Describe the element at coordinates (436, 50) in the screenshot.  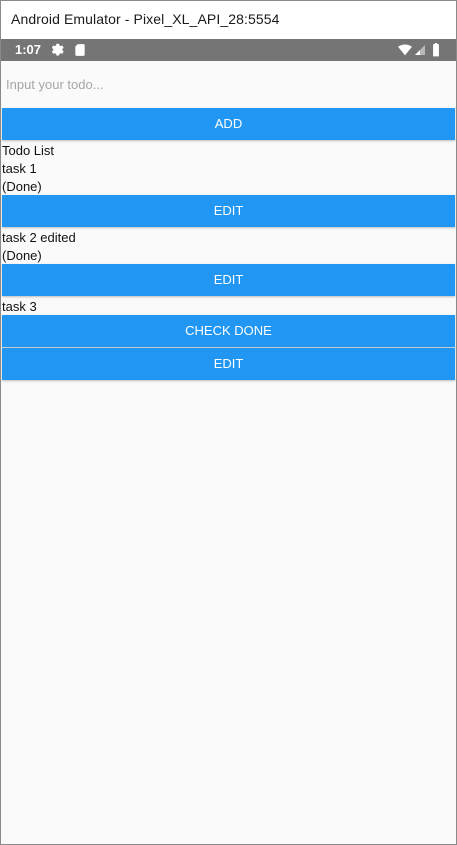
I see `battery-icon` at that location.